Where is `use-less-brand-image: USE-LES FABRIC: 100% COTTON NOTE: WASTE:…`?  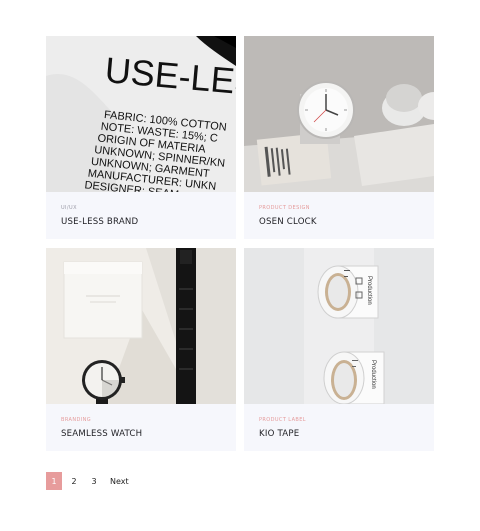
use-less-brand-image: USE-LES FABRIC: 100% COTTON NOTE: WASTE:… is located at coordinates (141, 114).